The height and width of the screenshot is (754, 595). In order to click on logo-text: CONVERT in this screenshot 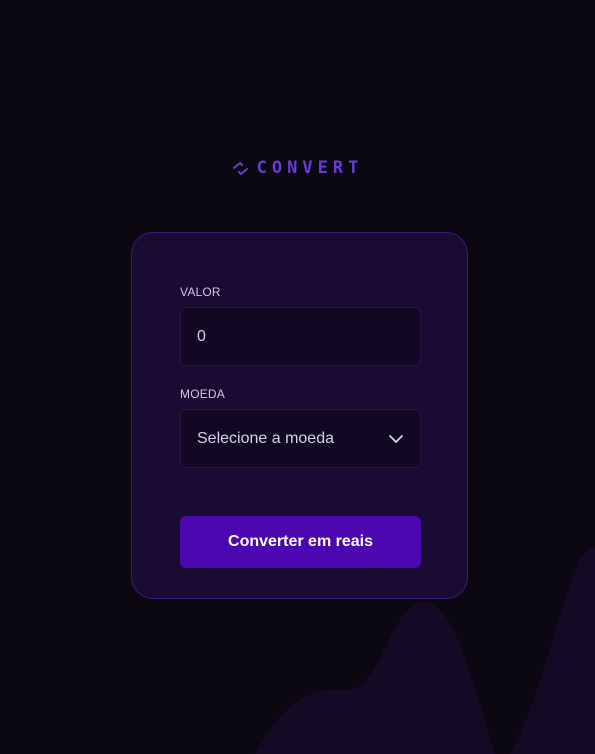, I will do `click(310, 168)`.